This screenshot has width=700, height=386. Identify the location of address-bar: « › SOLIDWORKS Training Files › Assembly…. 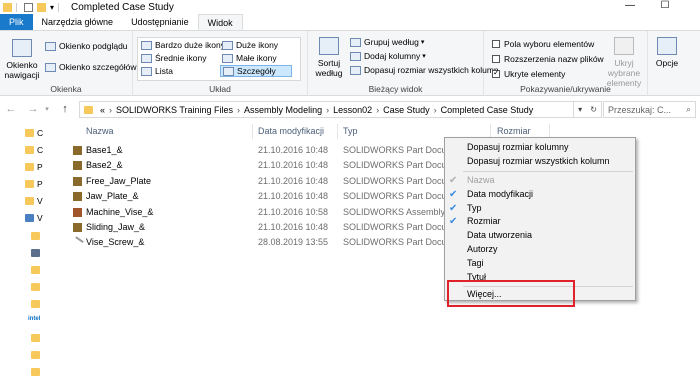
(326, 109).